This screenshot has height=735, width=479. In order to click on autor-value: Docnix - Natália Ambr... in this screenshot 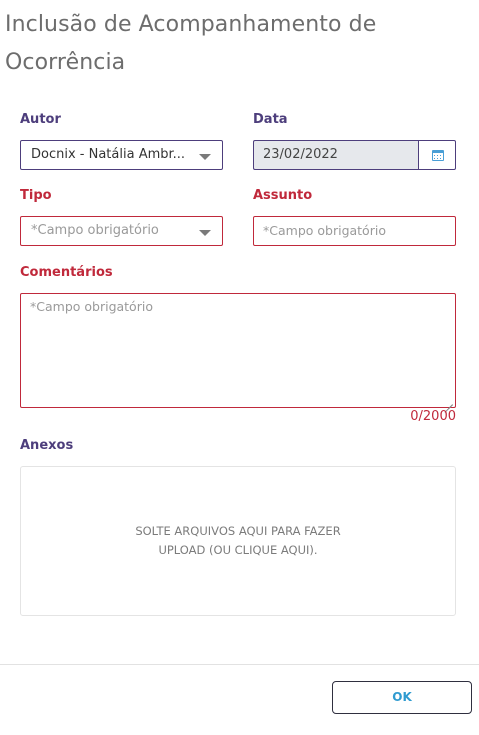, I will do `click(108, 154)`.